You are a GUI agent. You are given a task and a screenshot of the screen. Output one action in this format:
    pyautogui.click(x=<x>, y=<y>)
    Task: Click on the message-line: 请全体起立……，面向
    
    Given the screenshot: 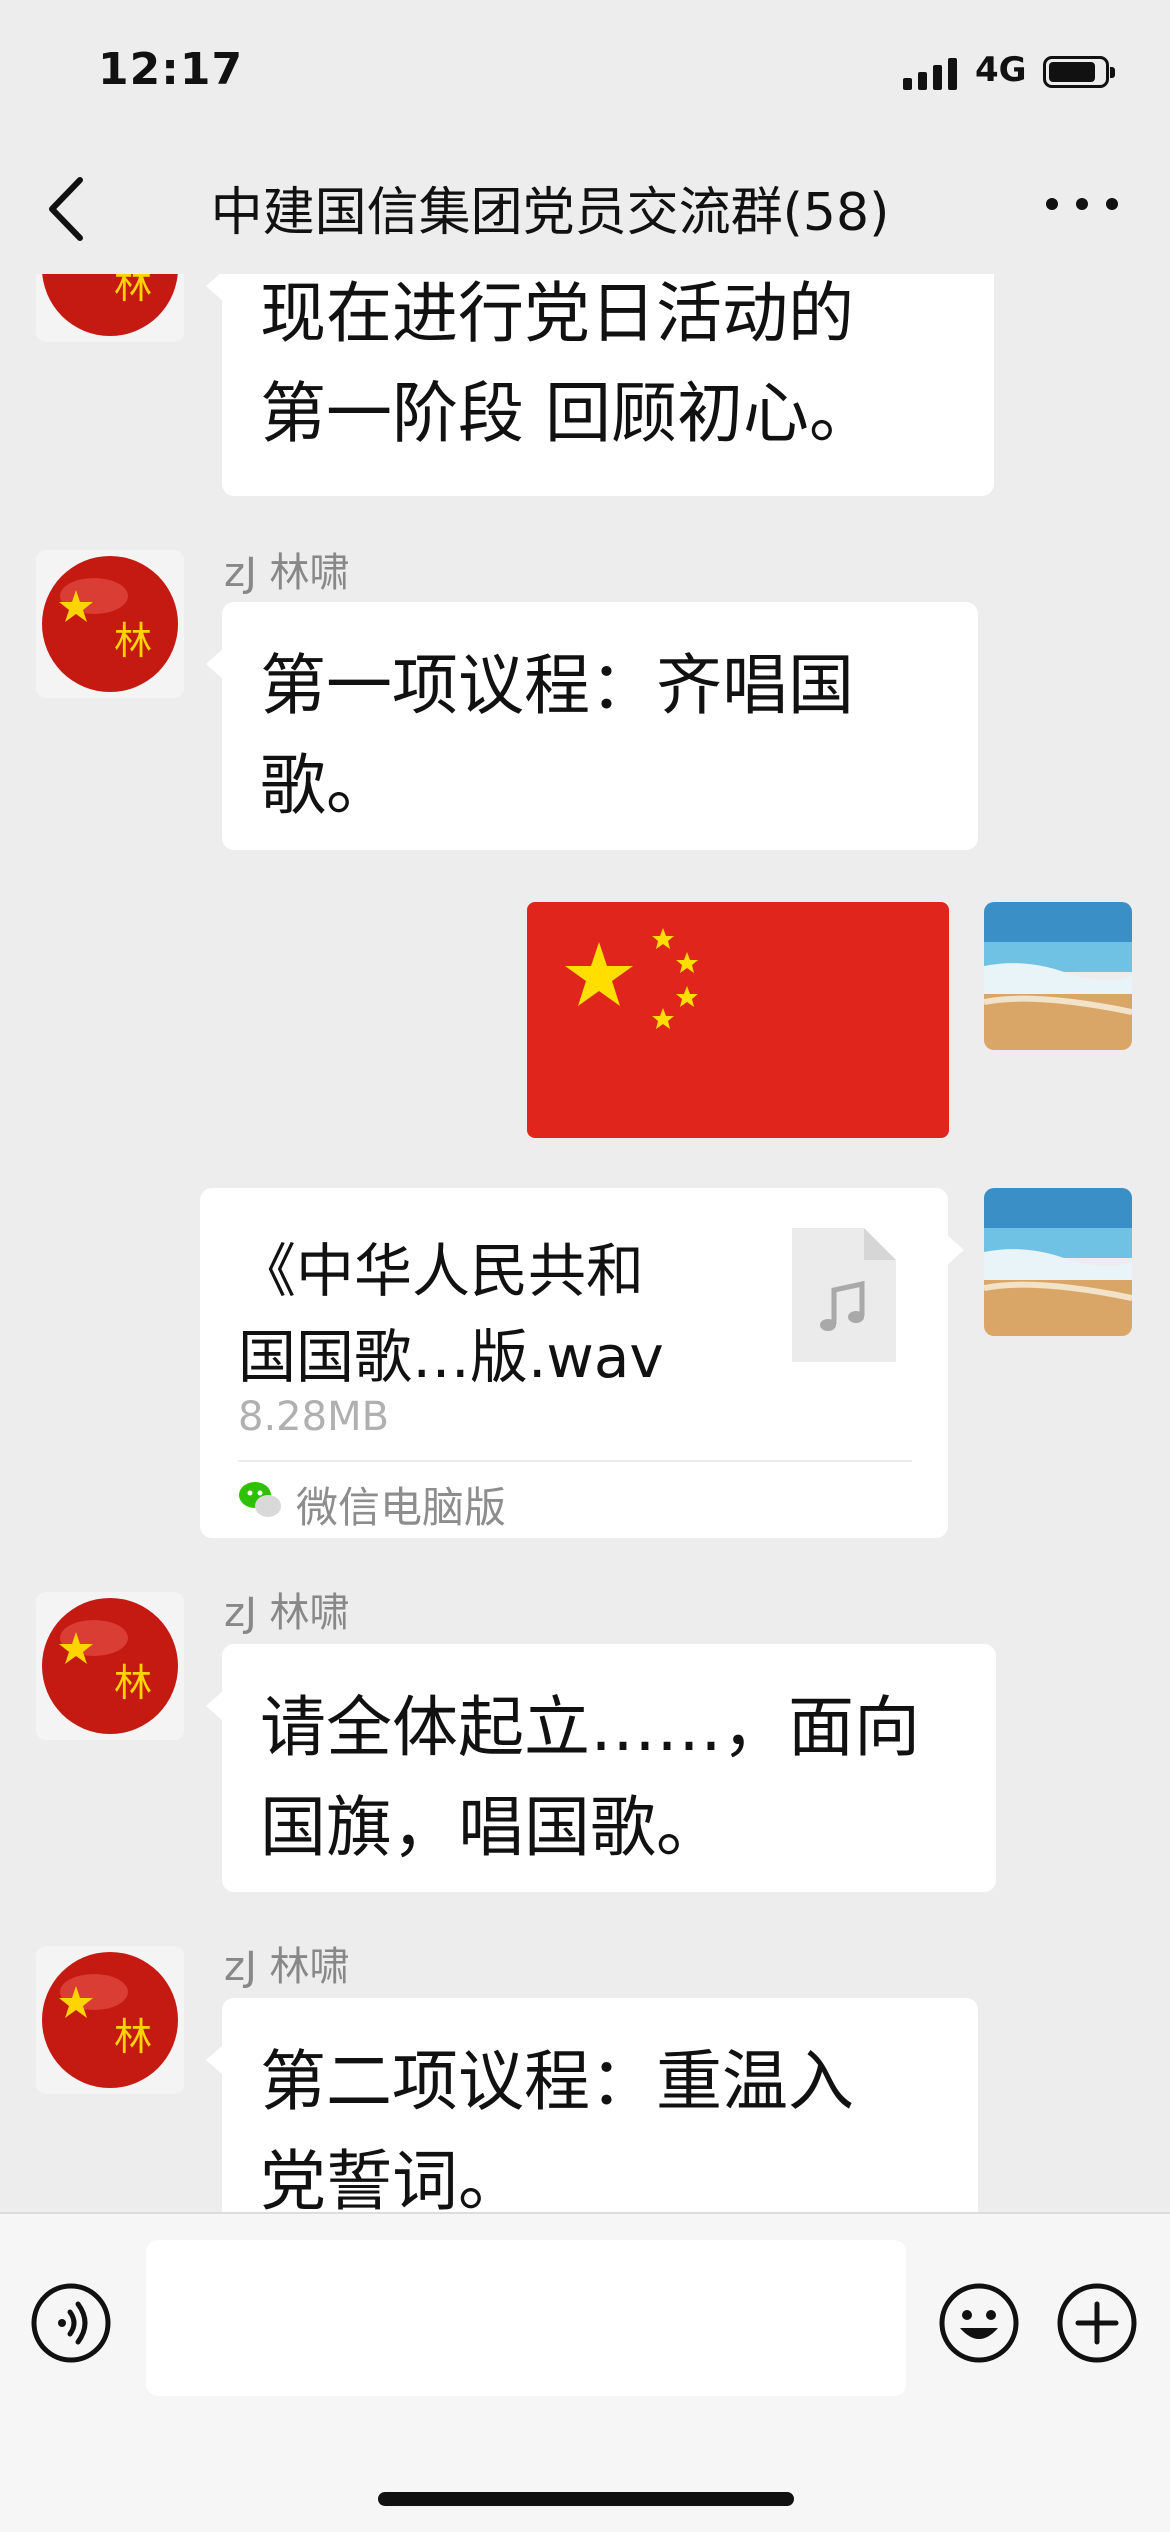 What is the action you would take?
    pyautogui.click(x=590, y=1727)
    